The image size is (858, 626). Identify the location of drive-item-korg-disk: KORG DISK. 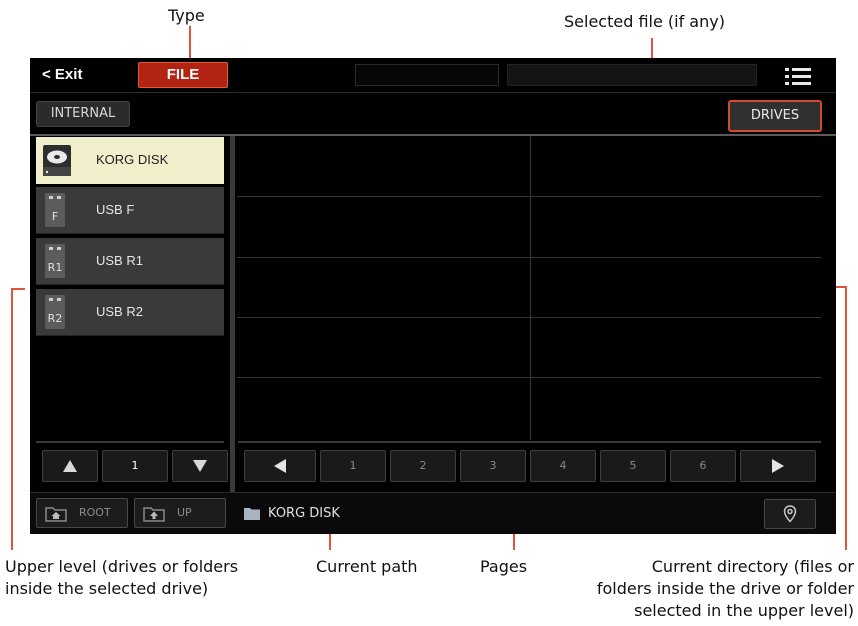
(130, 160).